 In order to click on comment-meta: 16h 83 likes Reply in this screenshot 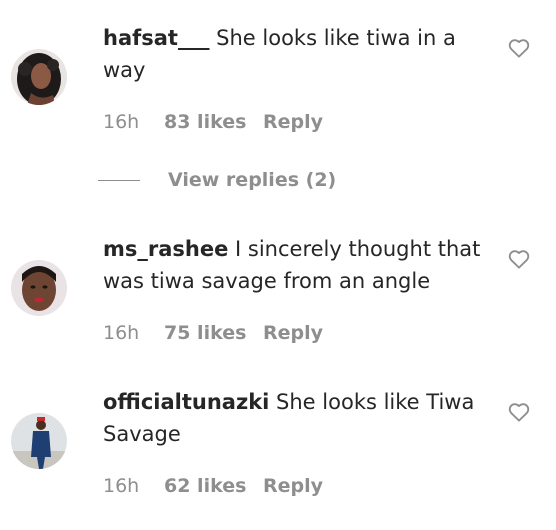, I will do `click(213, 122)`.